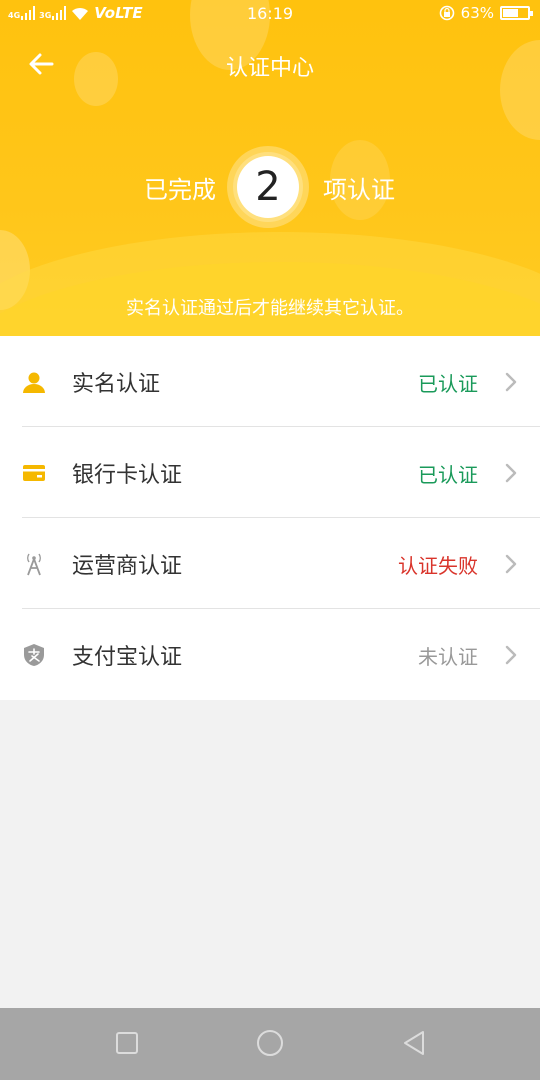 The height and width of the screenshot is (1080, 540). I want to click on status-right: 63%, so click(486, 13).